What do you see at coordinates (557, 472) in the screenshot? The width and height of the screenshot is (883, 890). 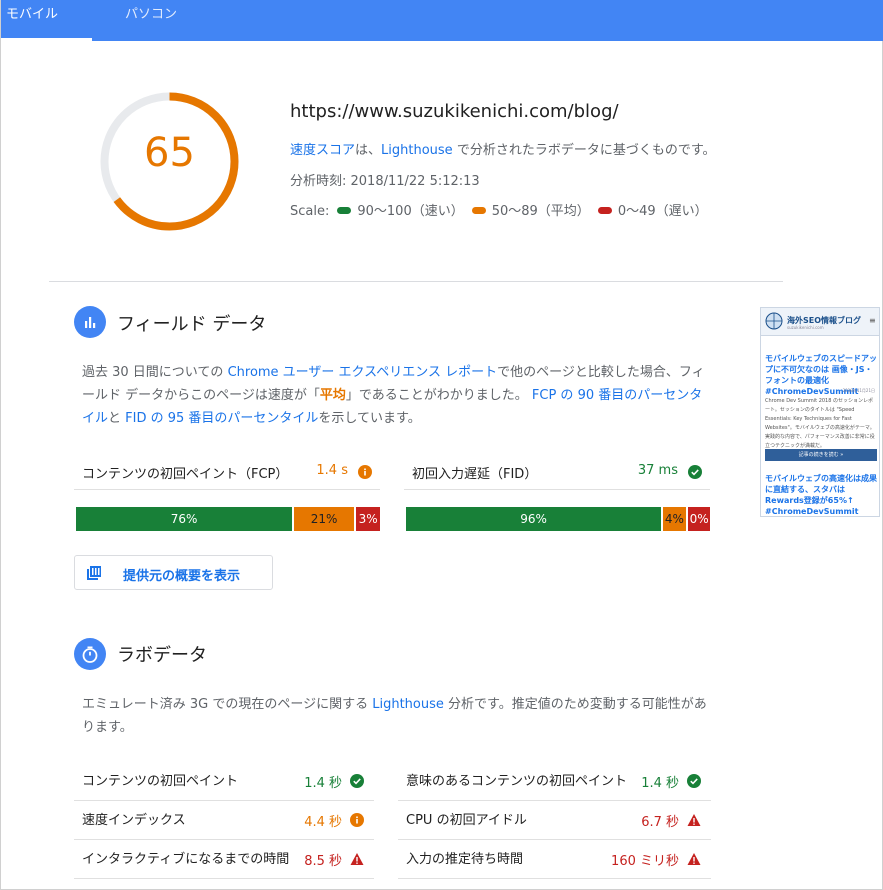 I see `fid-field-metric: 初回入力遅延（FID） 37 ms` at bounding box center [557, 472].